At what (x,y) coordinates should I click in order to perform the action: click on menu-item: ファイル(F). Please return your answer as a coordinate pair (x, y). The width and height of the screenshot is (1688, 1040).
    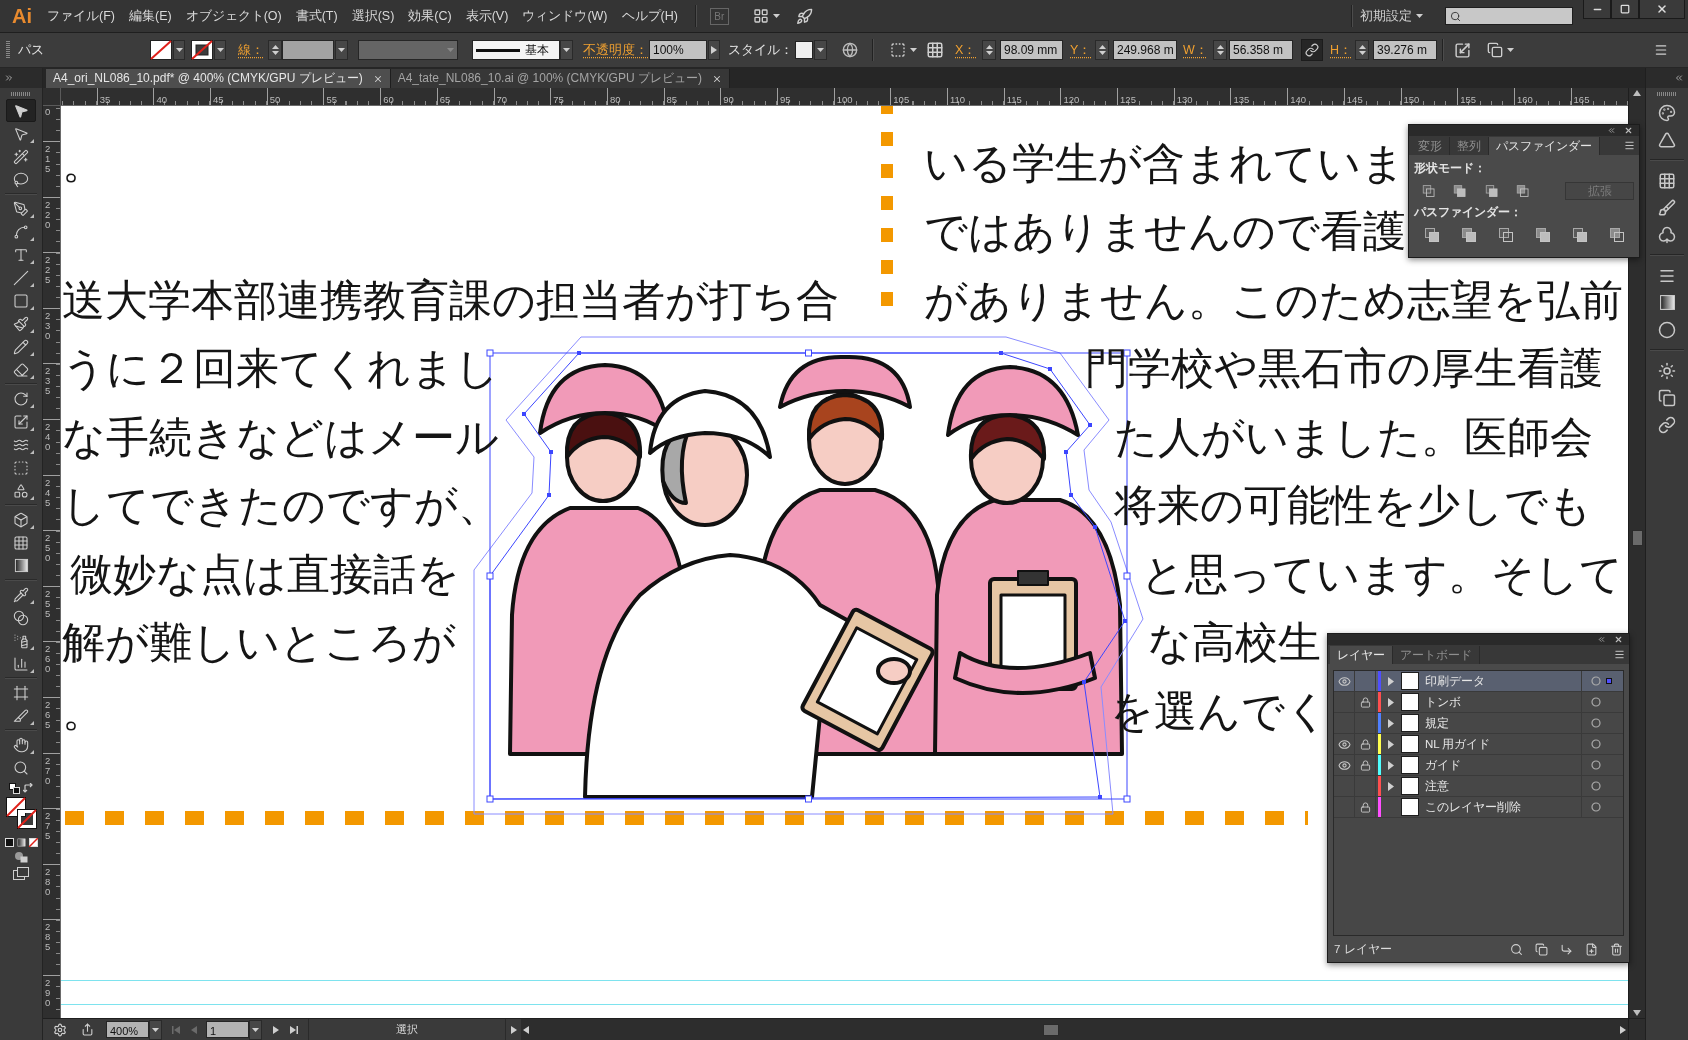
    Looking at the image, I should click on (81, 16).